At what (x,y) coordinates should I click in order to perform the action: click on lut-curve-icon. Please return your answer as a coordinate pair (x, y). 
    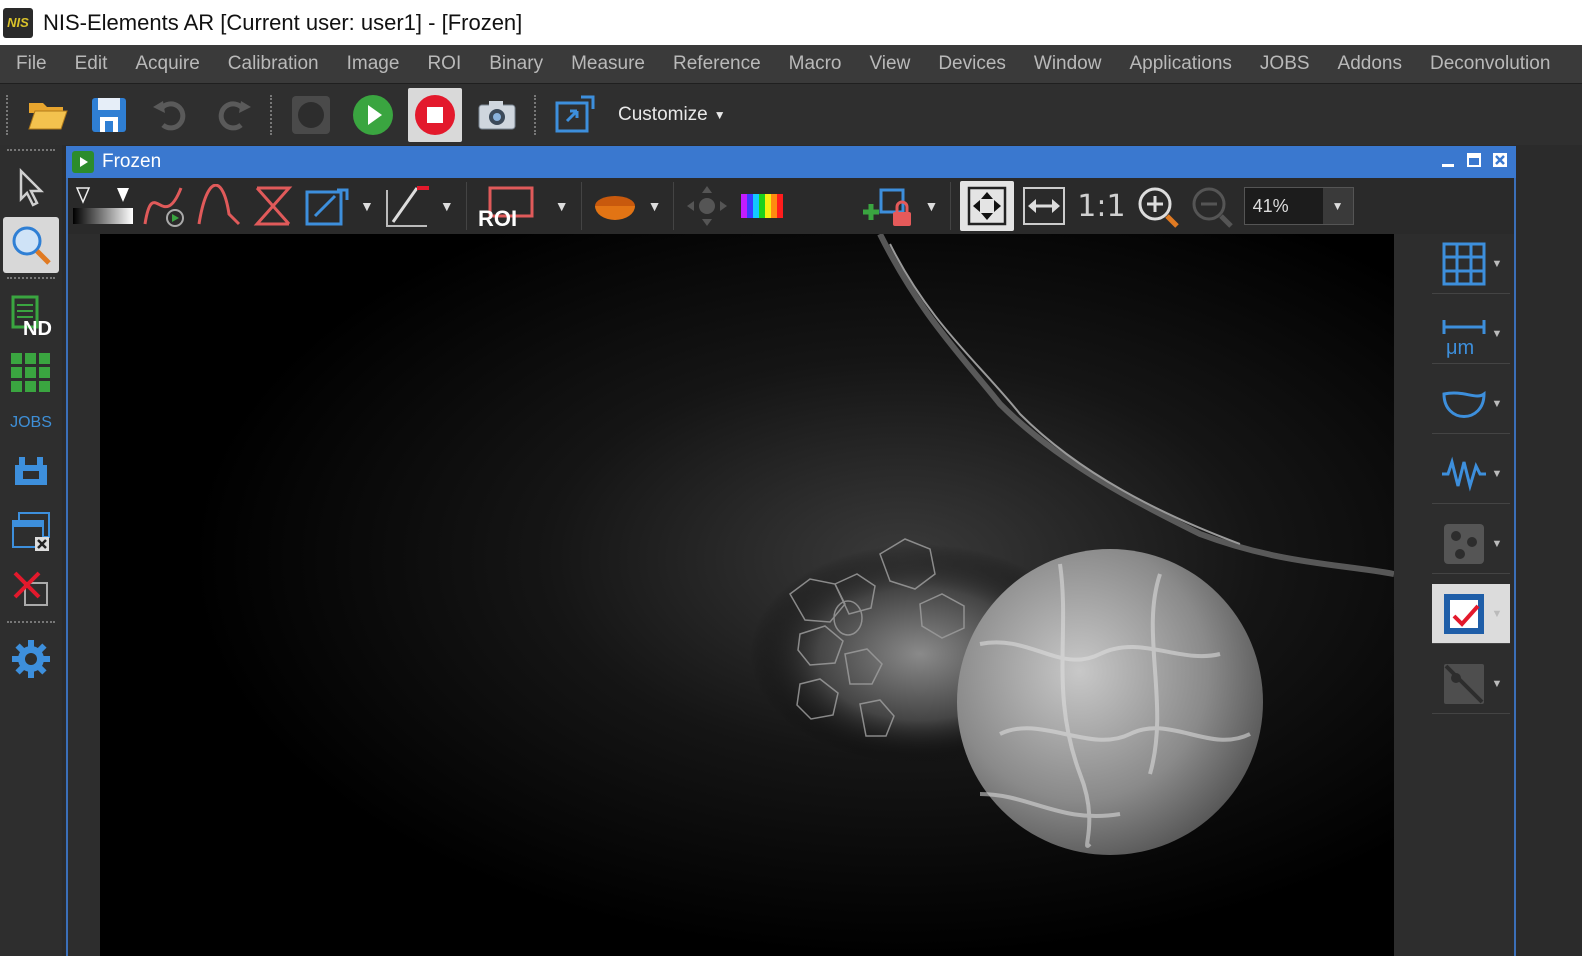
    Looking at the image, I should click on (219, 205).